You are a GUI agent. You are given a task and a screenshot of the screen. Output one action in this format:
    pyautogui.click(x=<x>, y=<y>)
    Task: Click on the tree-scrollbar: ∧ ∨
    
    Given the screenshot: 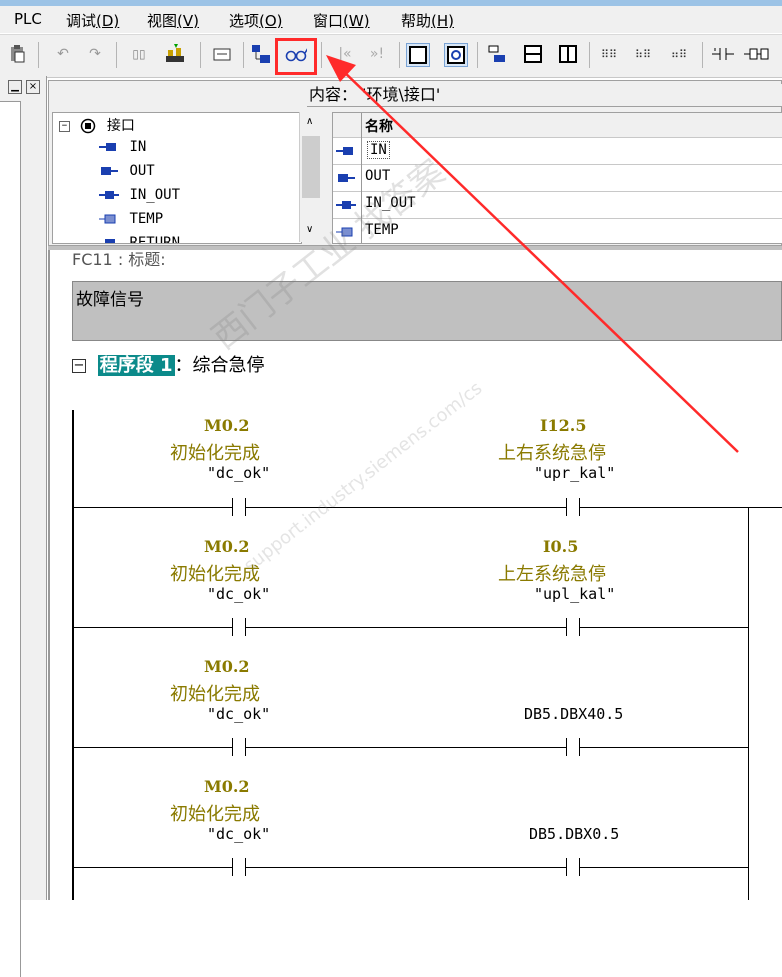 What is the action you would take?
    pyautogui.click(x=311, y=177)
    